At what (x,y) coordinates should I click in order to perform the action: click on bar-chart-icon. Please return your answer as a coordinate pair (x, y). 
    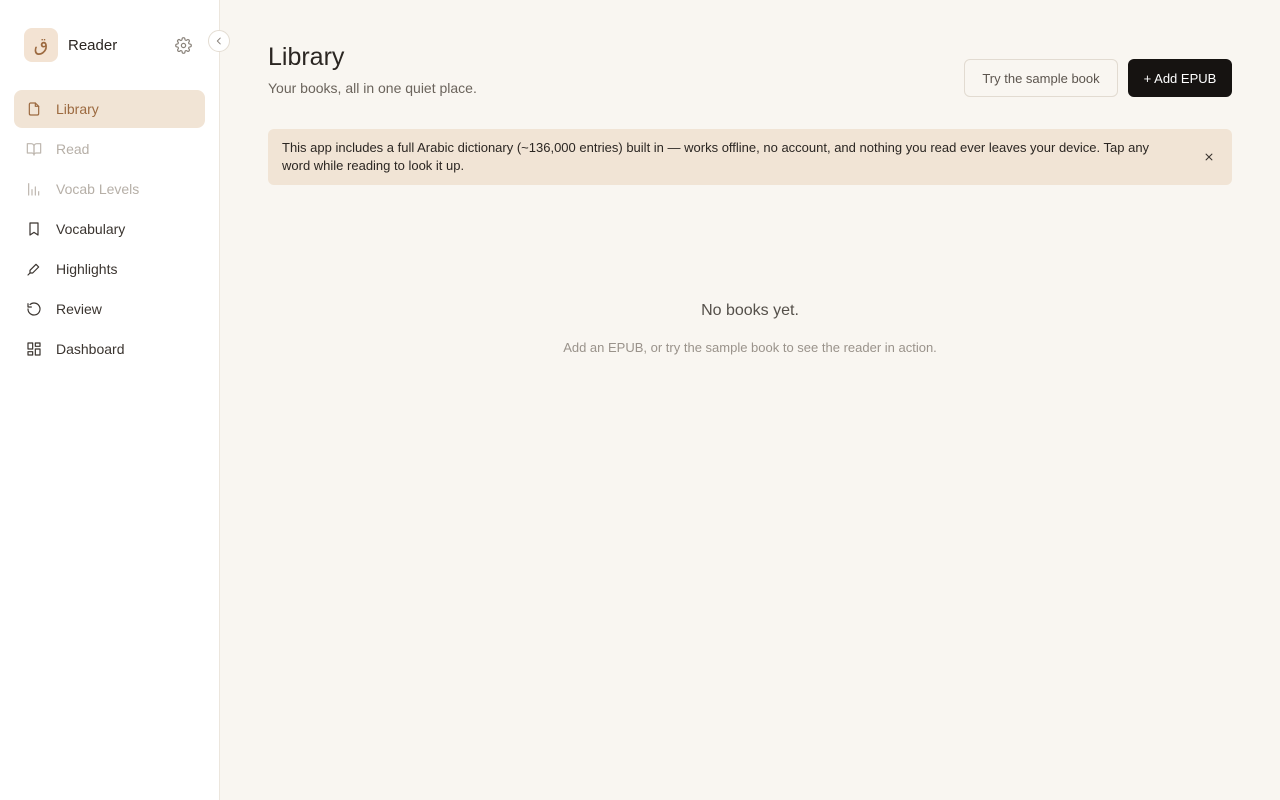
    Looking at the image, I should click on (34, 189).